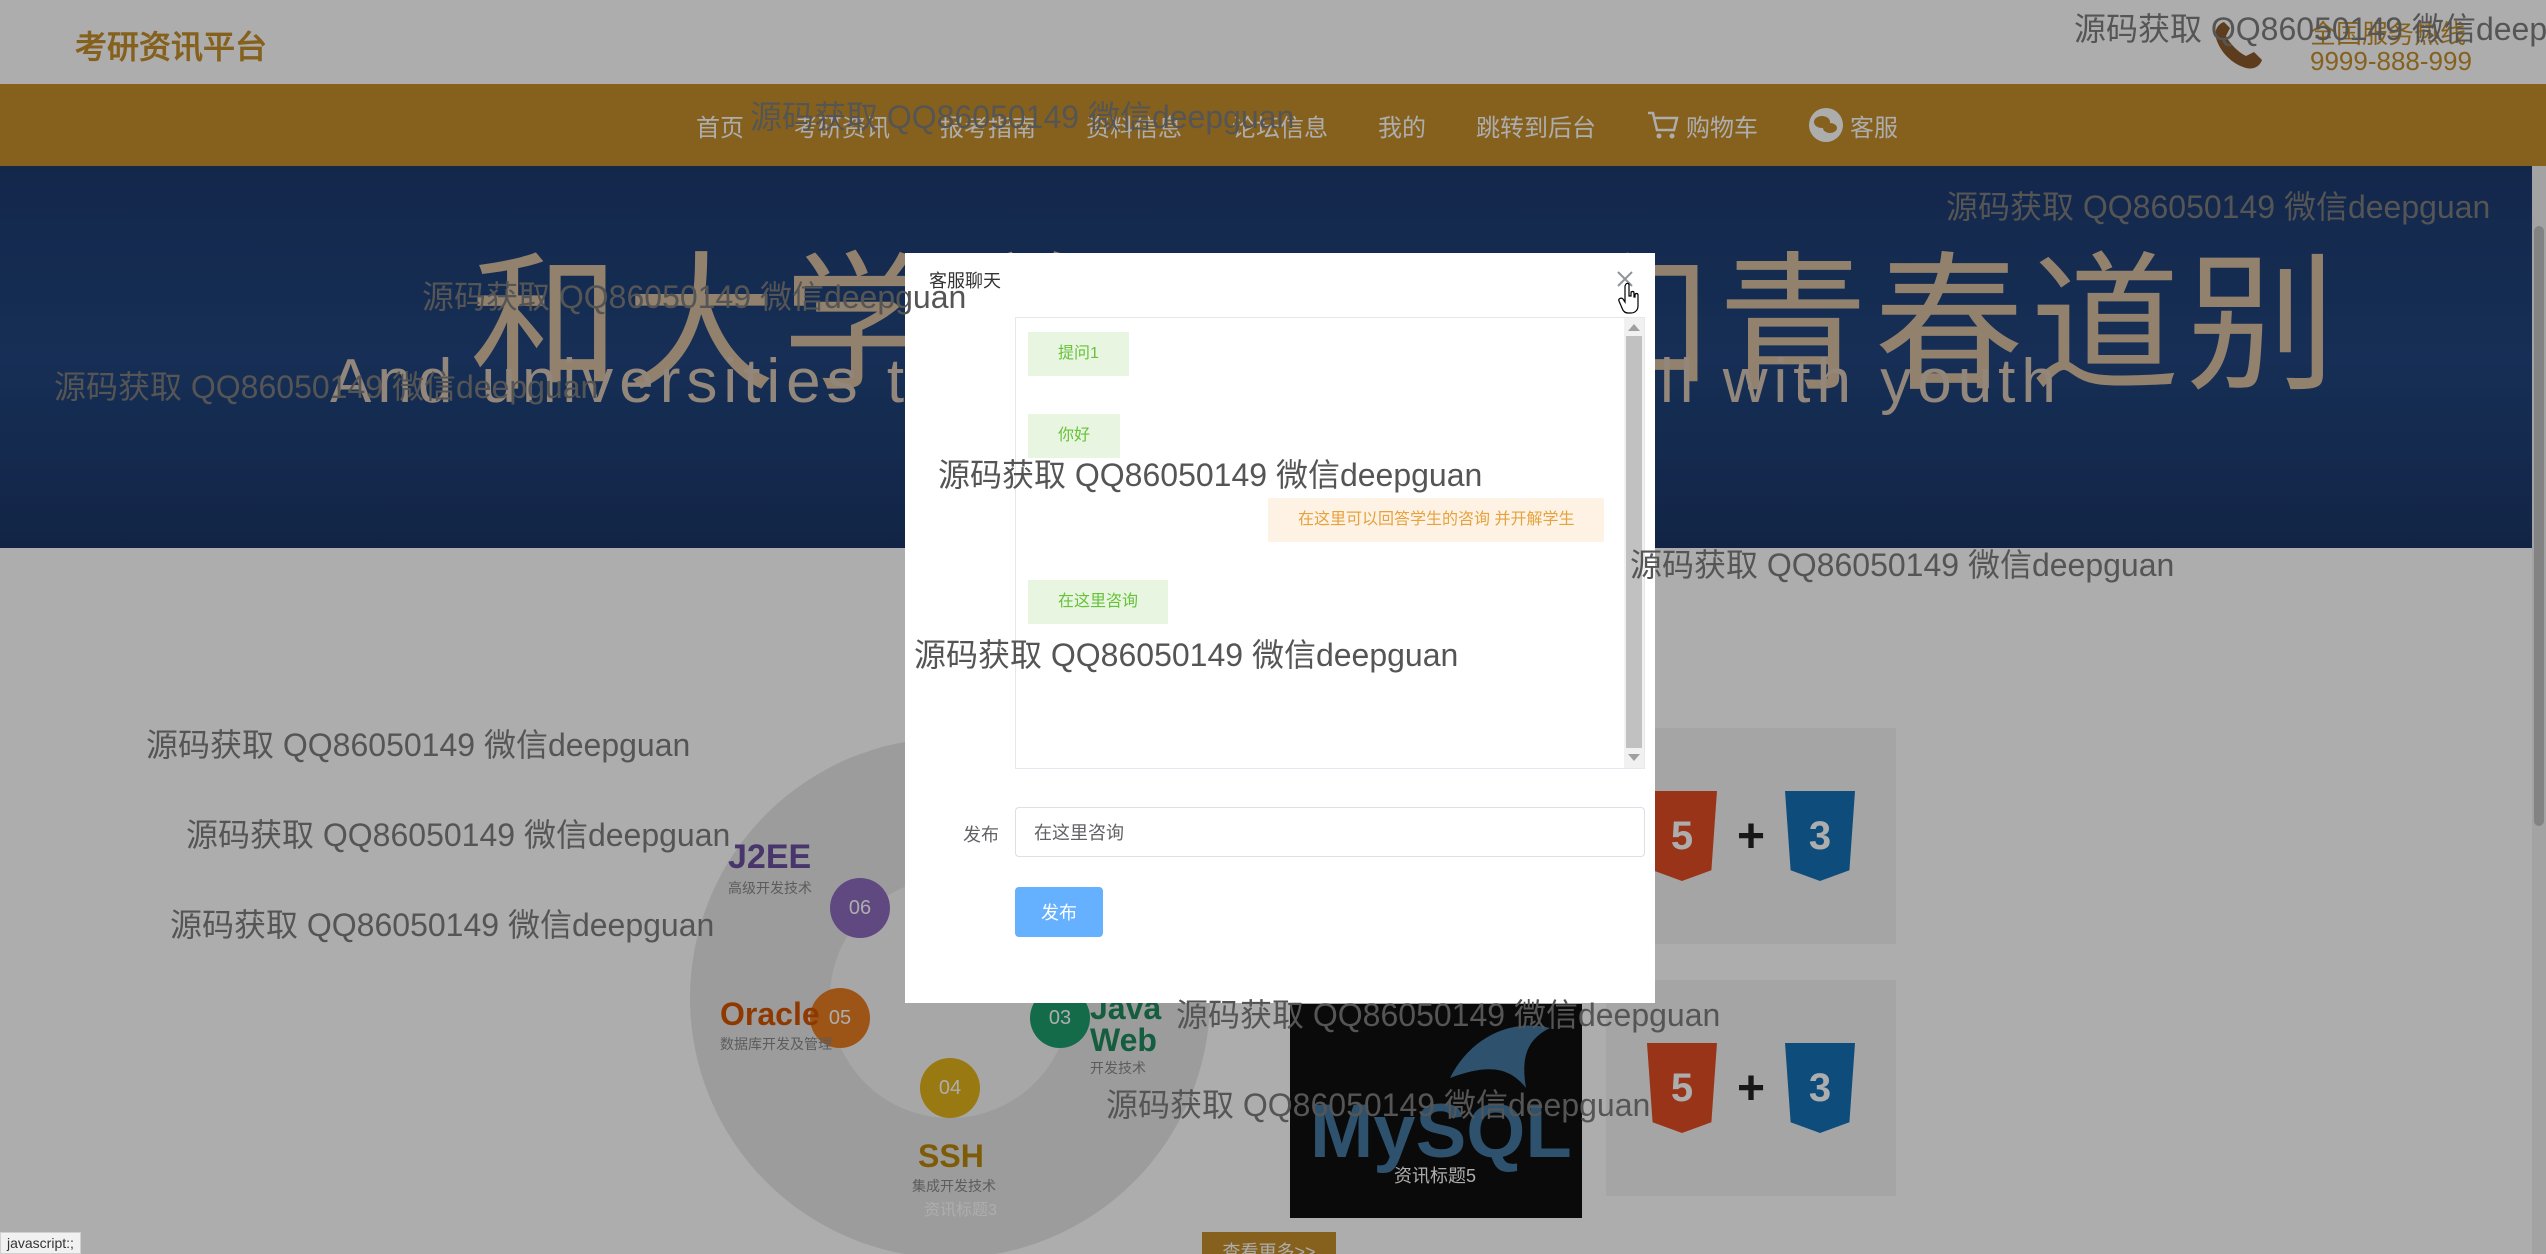 Image resolution: width=2546 pixels, height=1254 pixels. I want to click on chat-message-user: 提问1, so click(1078, 354).